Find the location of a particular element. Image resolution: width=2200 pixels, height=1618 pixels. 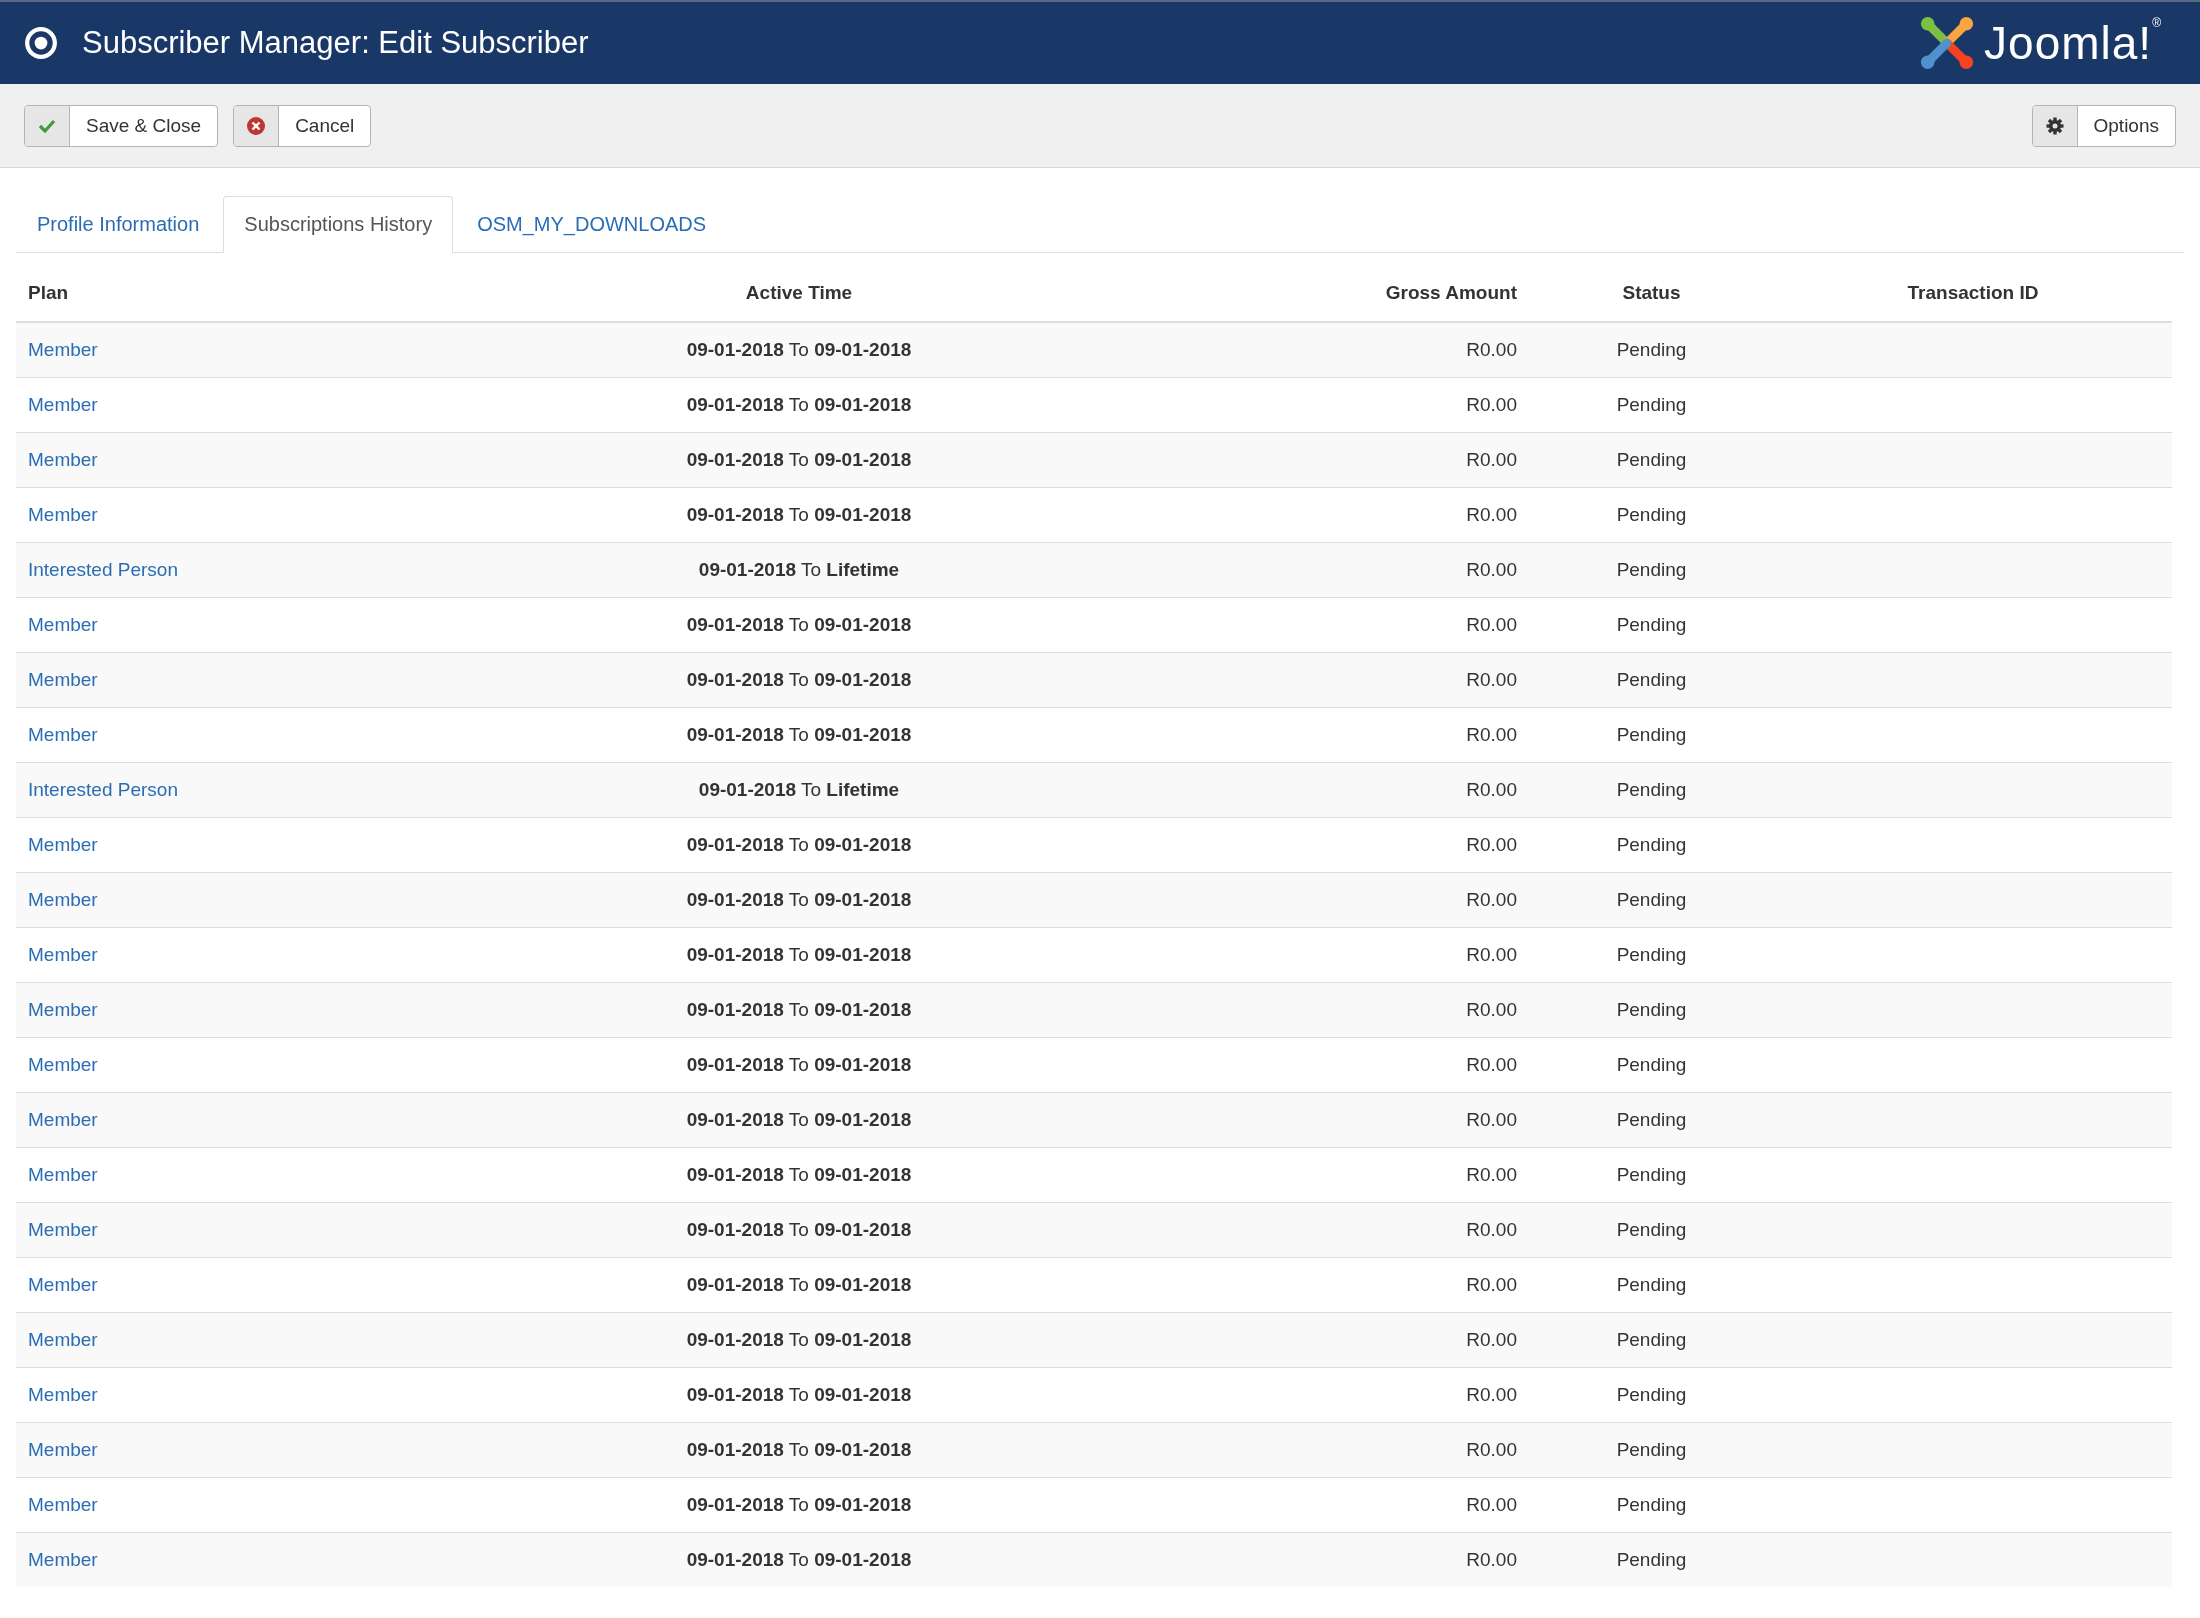

options-button: Options is located at coordinates (2103, 125).